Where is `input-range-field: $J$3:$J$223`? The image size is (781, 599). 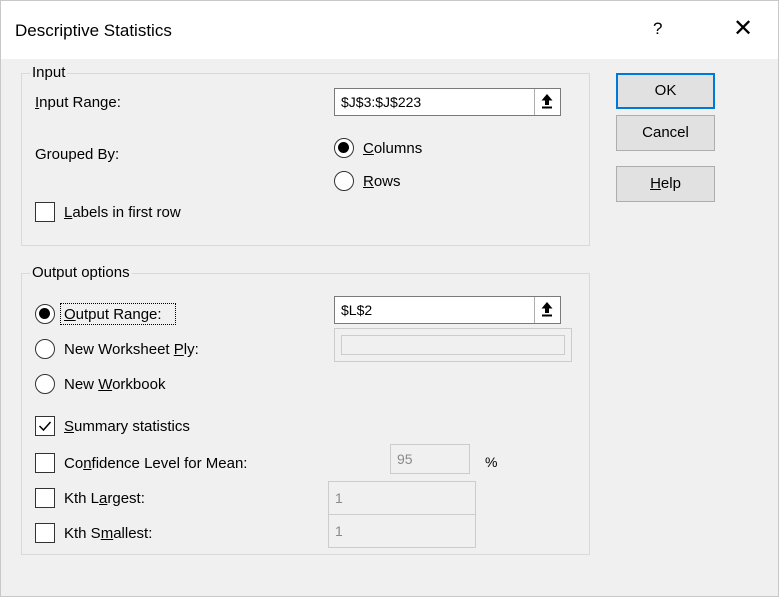
input-range-field: $J$3:$J$223 is located at coordinates (447, 102).